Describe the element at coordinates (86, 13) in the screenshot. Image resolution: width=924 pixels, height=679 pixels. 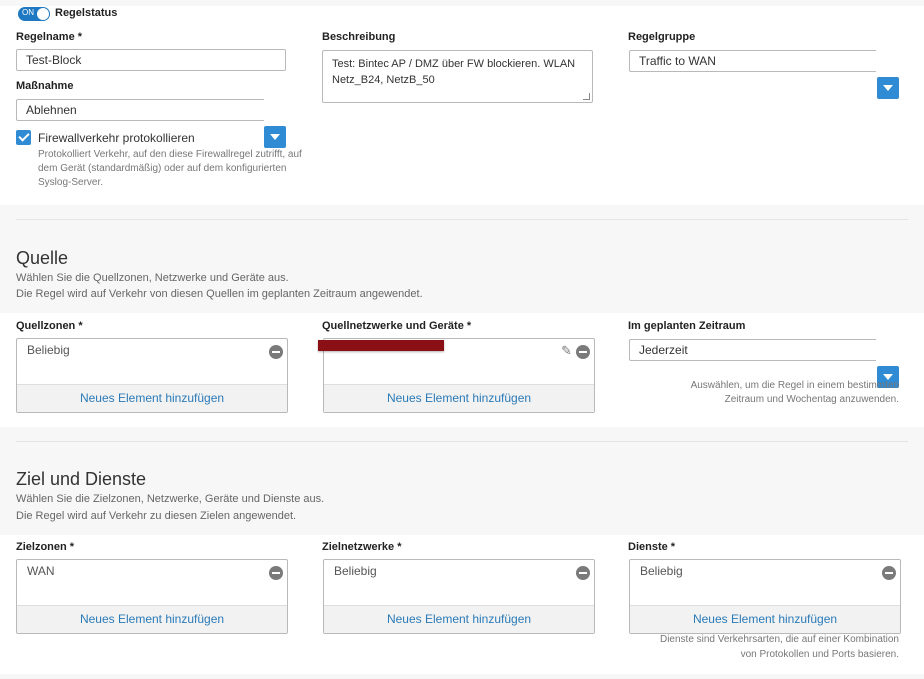
I see `rule-status-label: Regelstatus` at that location.